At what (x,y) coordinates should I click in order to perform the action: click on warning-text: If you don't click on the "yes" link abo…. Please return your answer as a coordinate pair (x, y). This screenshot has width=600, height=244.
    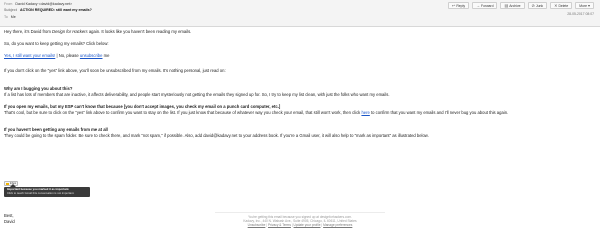
    Looking at the image, I should click on (115, 70).